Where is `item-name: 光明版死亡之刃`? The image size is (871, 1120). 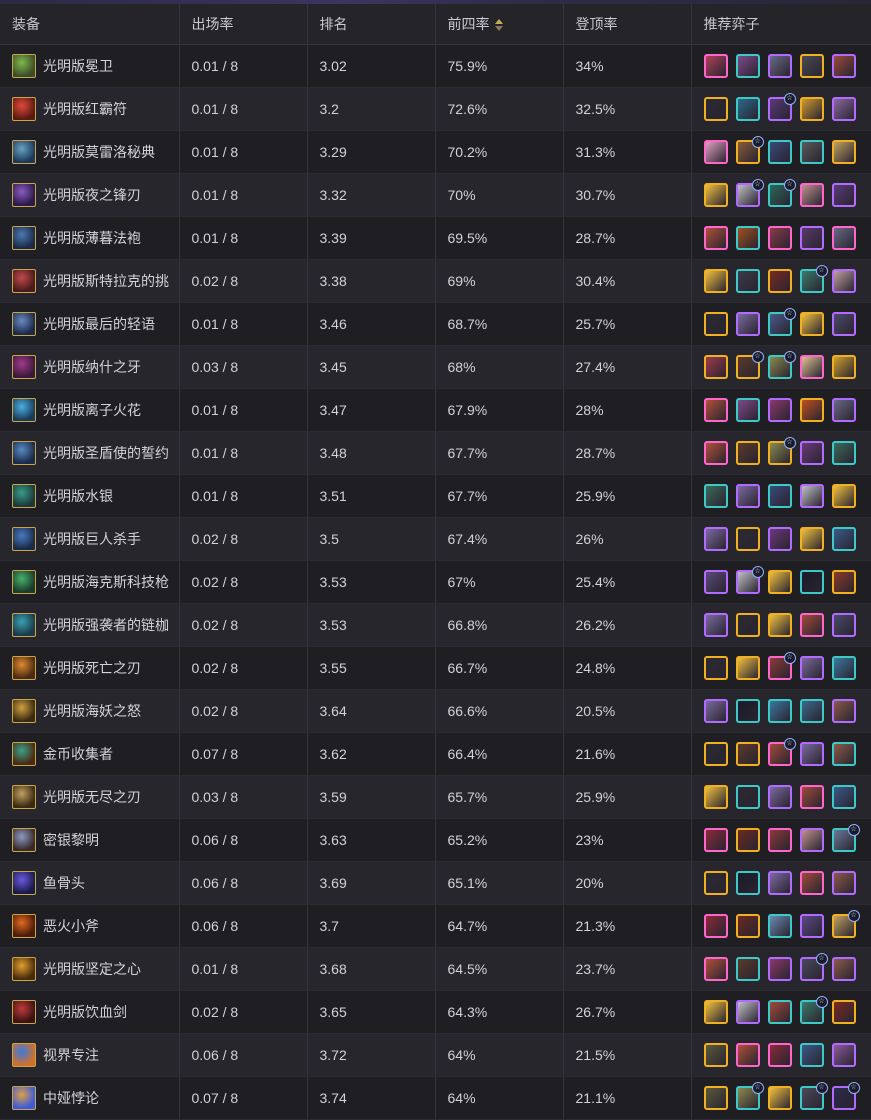
item-name: 光明版死亡之刃 is located at coordinates (92, 668).